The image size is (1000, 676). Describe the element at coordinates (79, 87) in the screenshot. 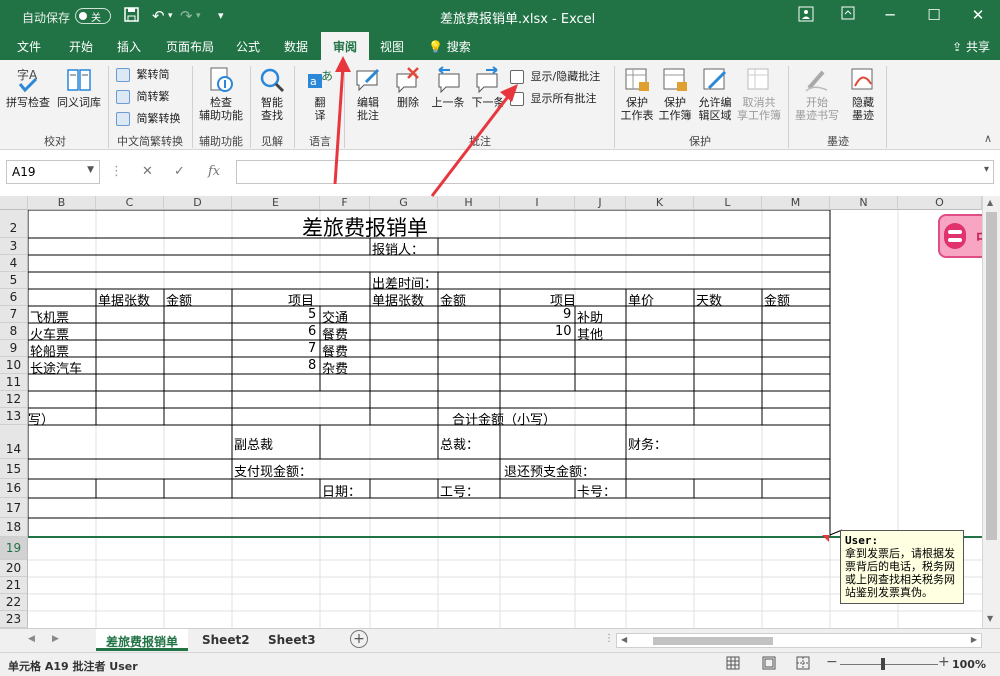

I see `thesaurus-button: 同义词库` at that location.